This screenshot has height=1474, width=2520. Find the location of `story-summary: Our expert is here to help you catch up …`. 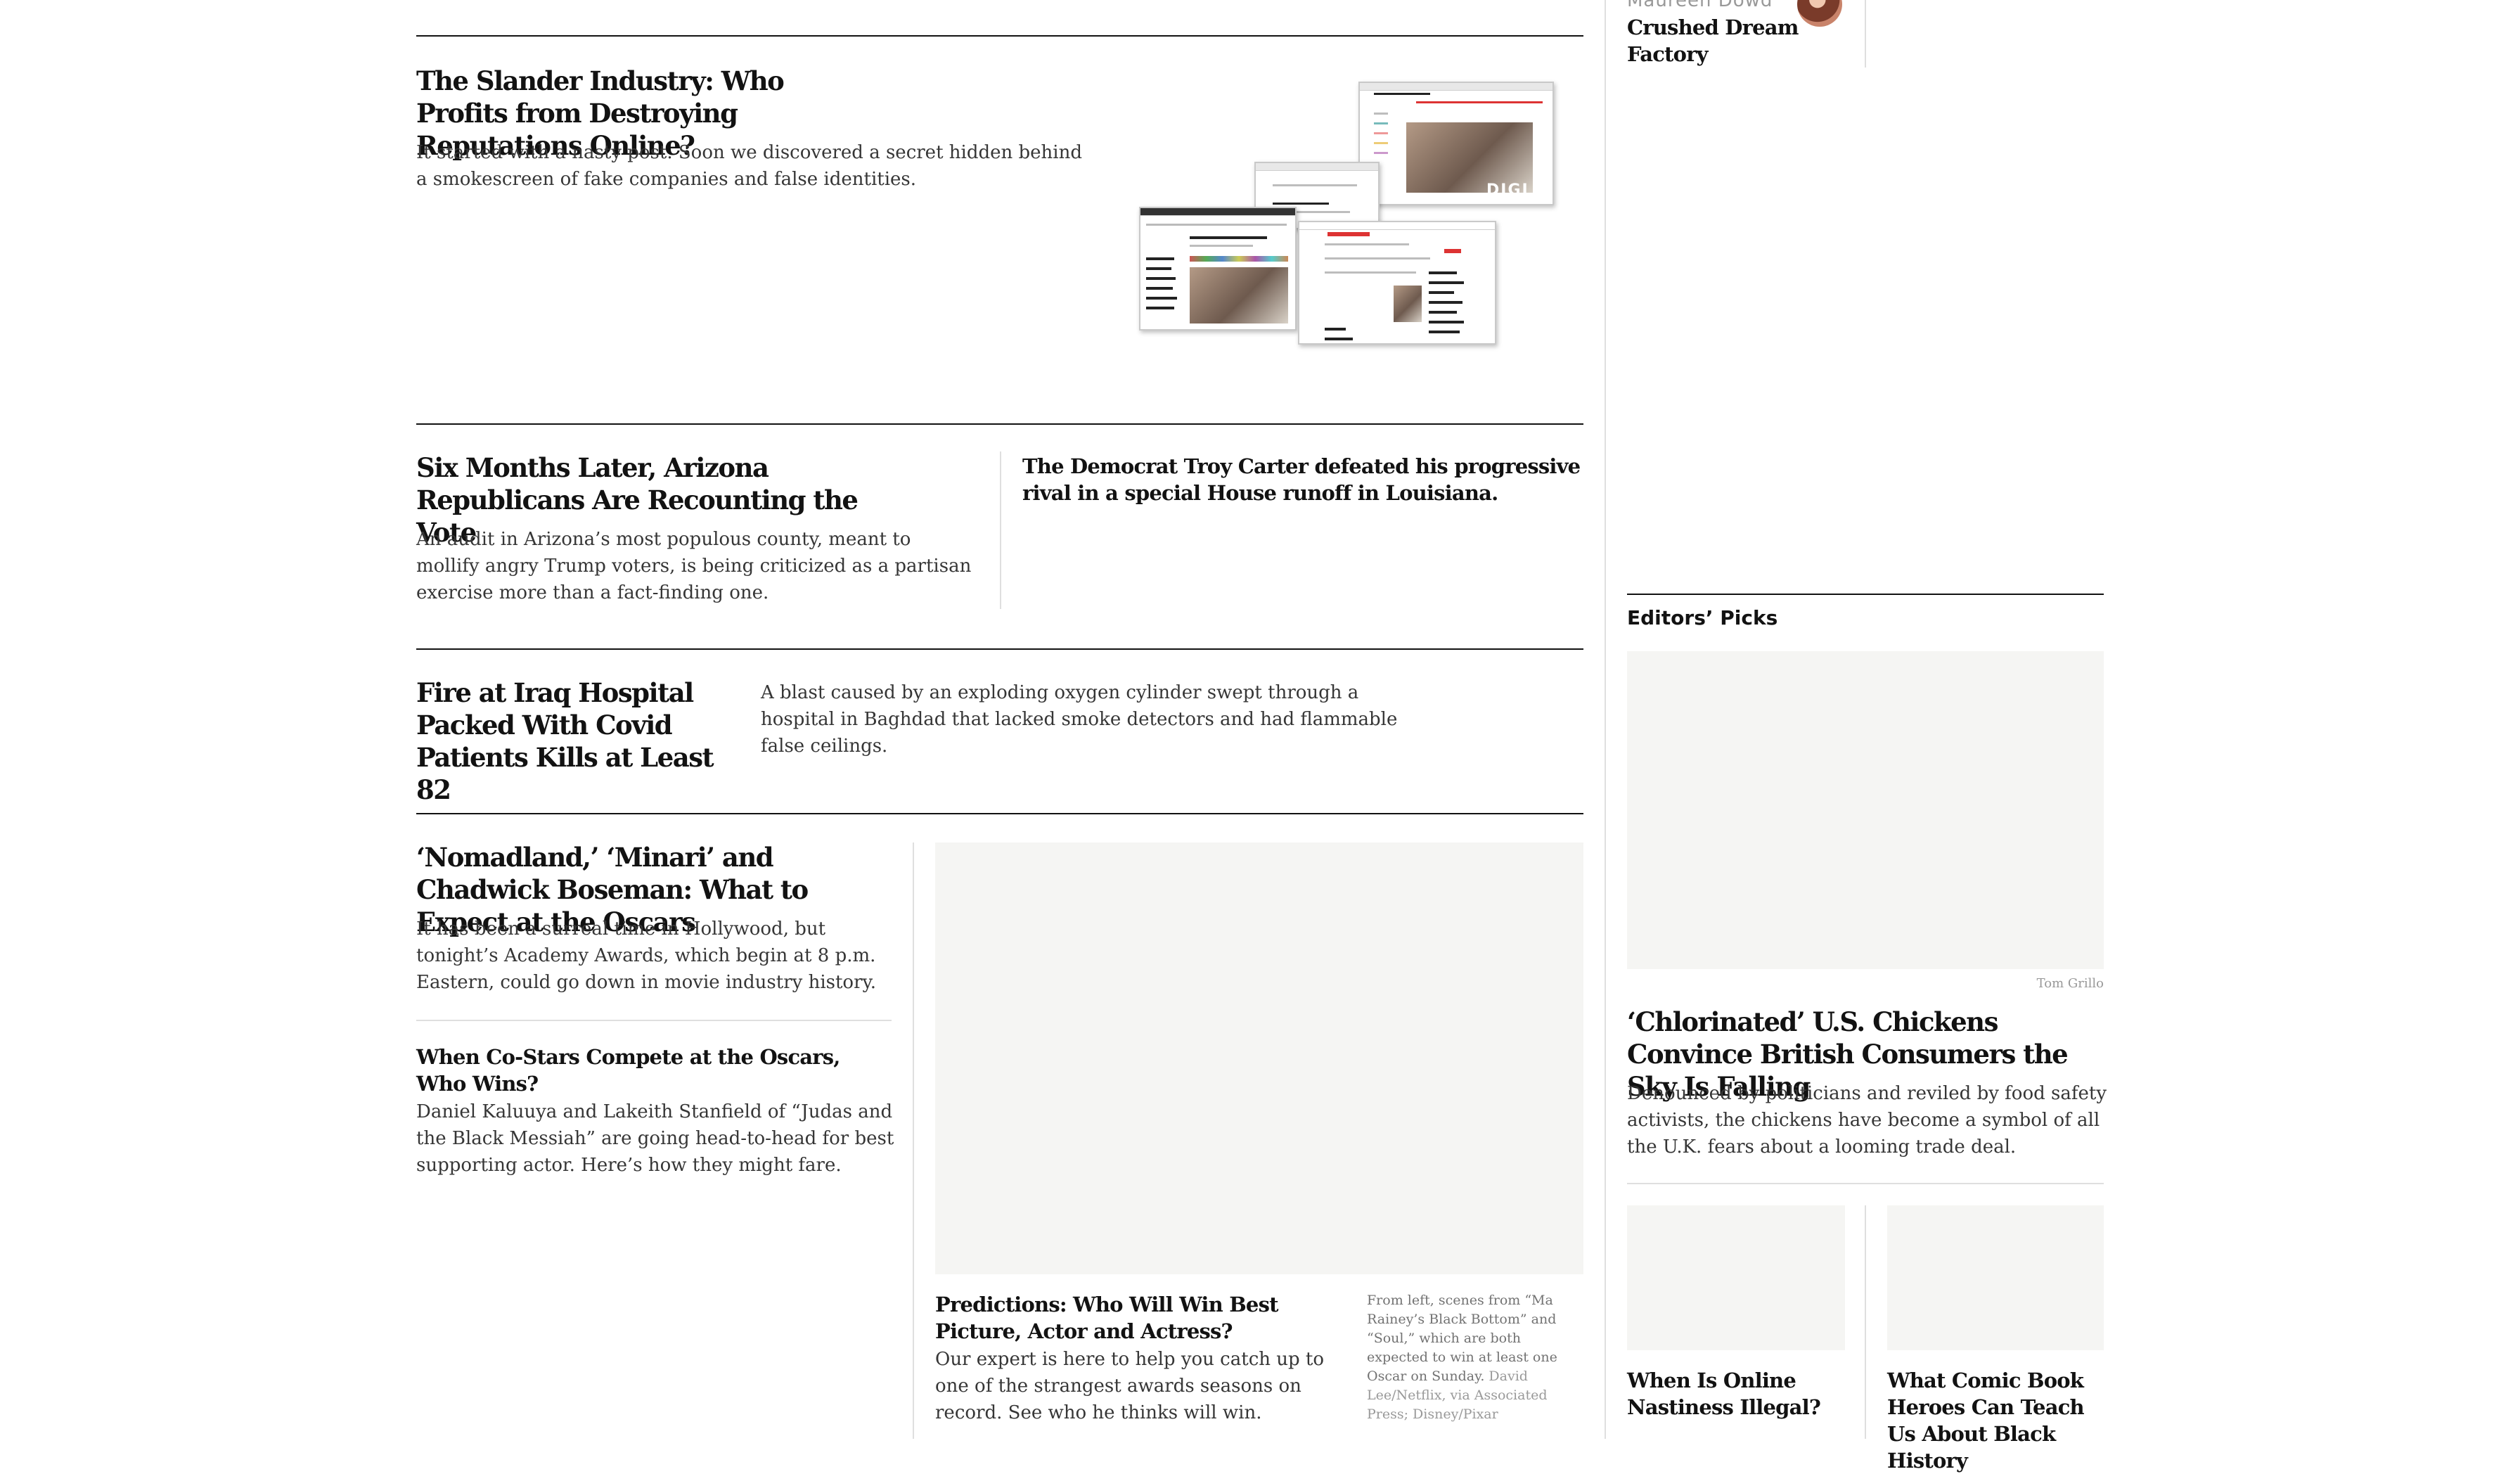

story-summary: Our expert is here to help you catch up … is located at coordinates (1130, 1386).